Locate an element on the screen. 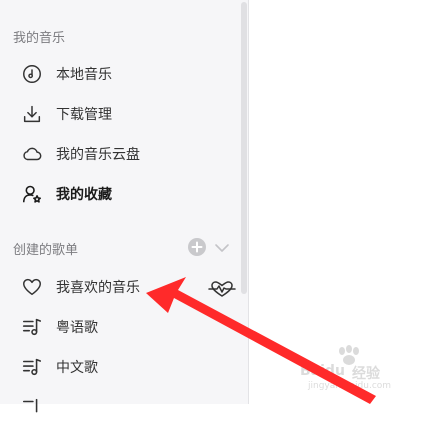 This screenshot has width=421, height=427. add-playlist-icon is located at coordinates (197, 247).